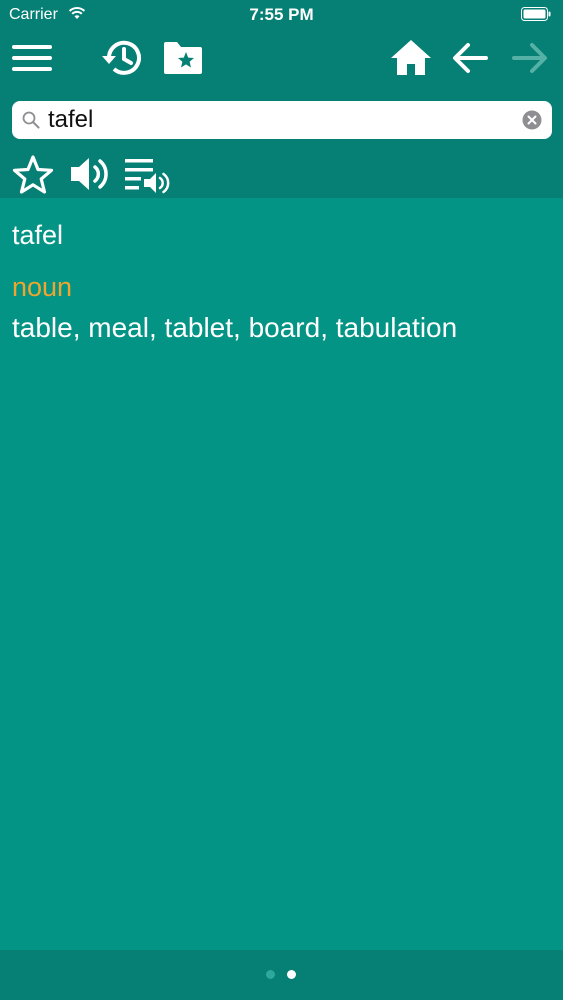 The width and height of the screenshot is (563, 1000). I want to click on back-arrow-icon, so click(470, 58).